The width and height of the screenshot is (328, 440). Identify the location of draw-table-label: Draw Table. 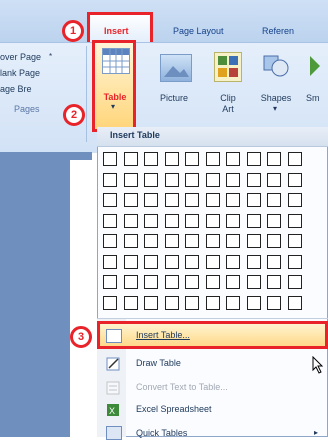
(158, 363).